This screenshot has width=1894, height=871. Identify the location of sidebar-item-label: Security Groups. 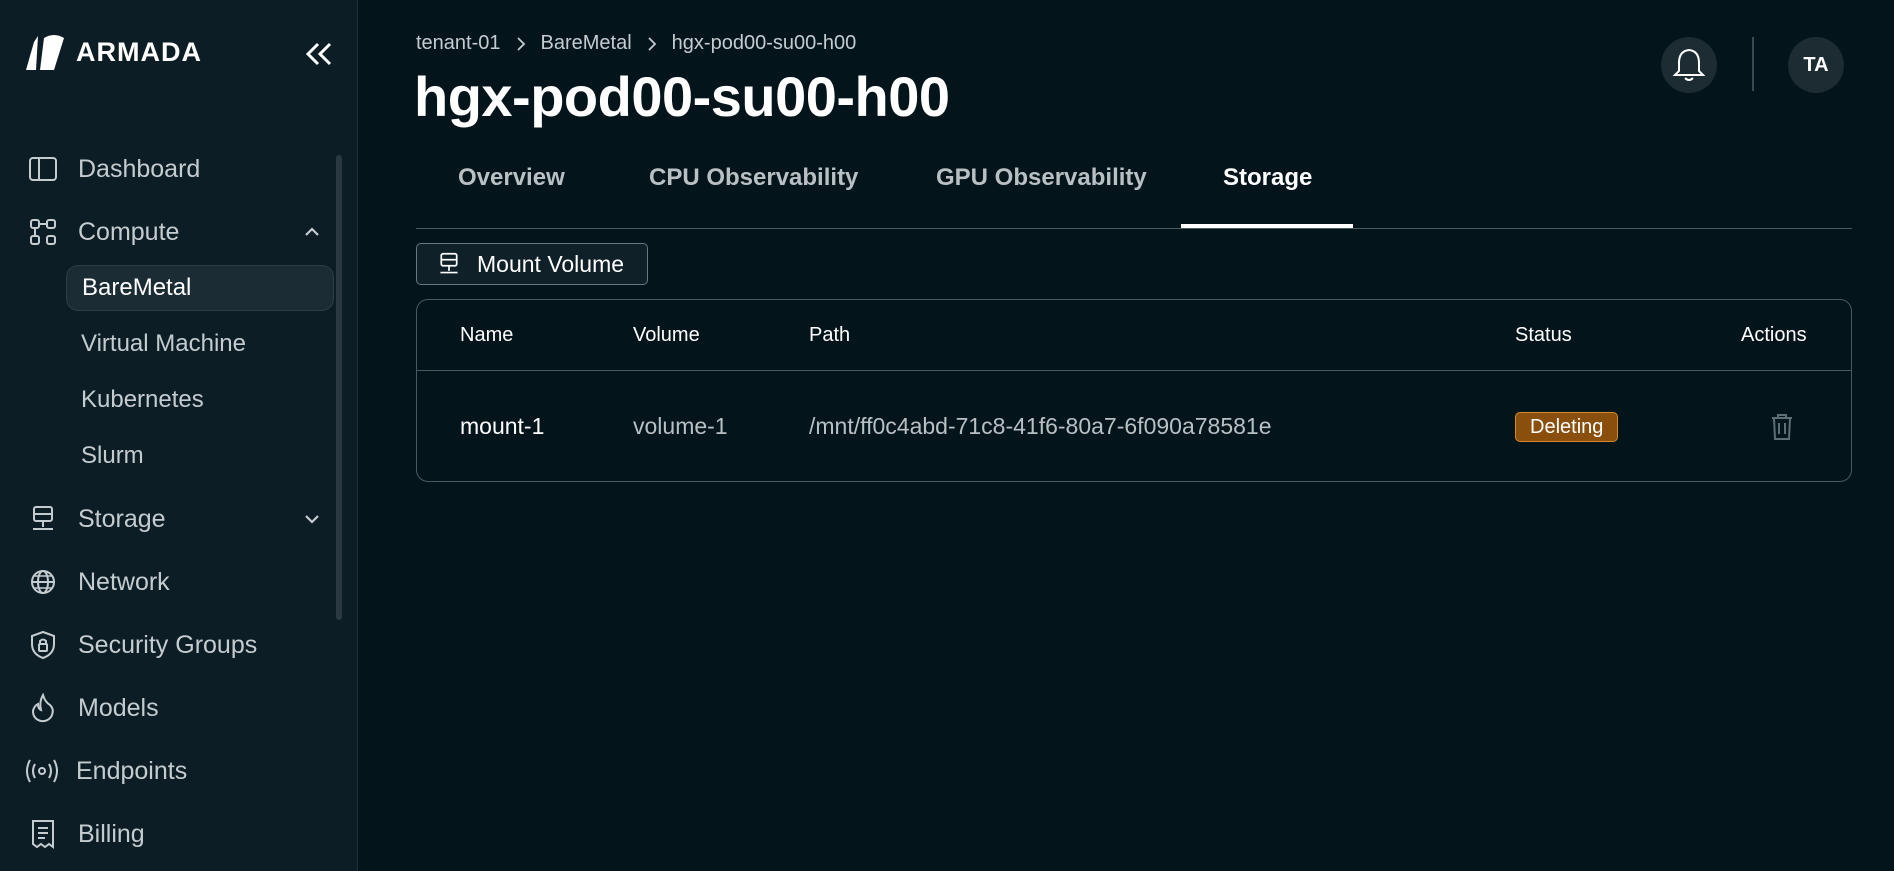
(168, 644).